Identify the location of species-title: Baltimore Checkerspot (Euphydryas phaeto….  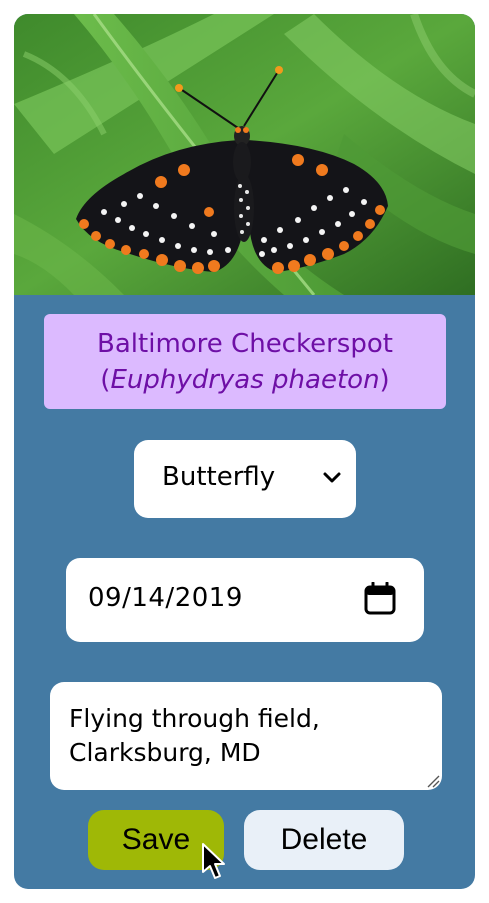
(245, 361).